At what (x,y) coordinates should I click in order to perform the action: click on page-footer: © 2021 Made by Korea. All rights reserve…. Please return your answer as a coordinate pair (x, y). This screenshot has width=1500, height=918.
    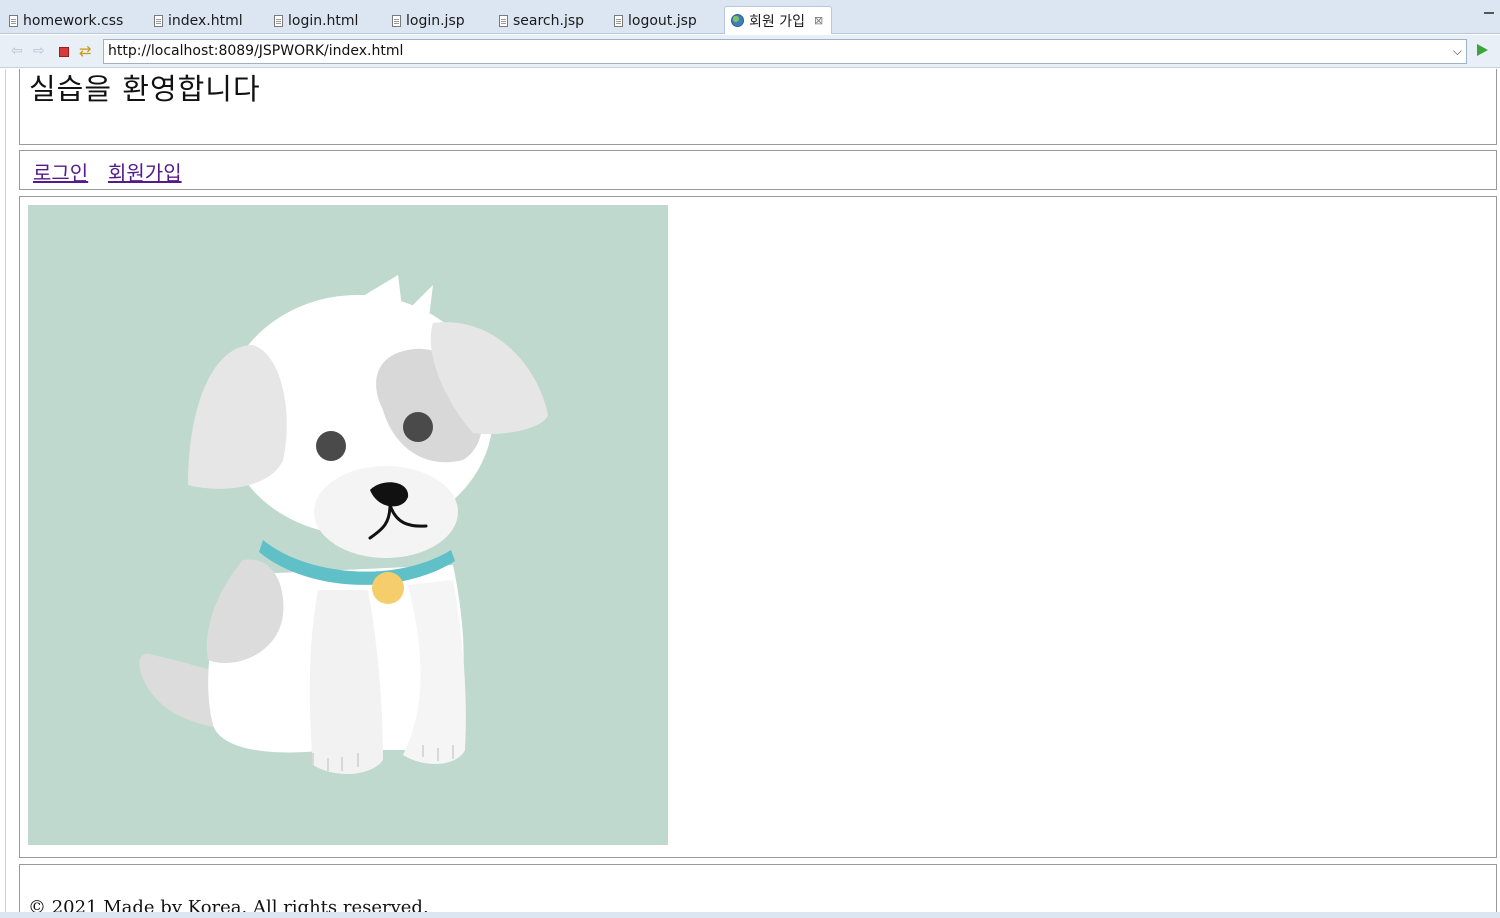
    Looking at the image, I should click on (758, 888).